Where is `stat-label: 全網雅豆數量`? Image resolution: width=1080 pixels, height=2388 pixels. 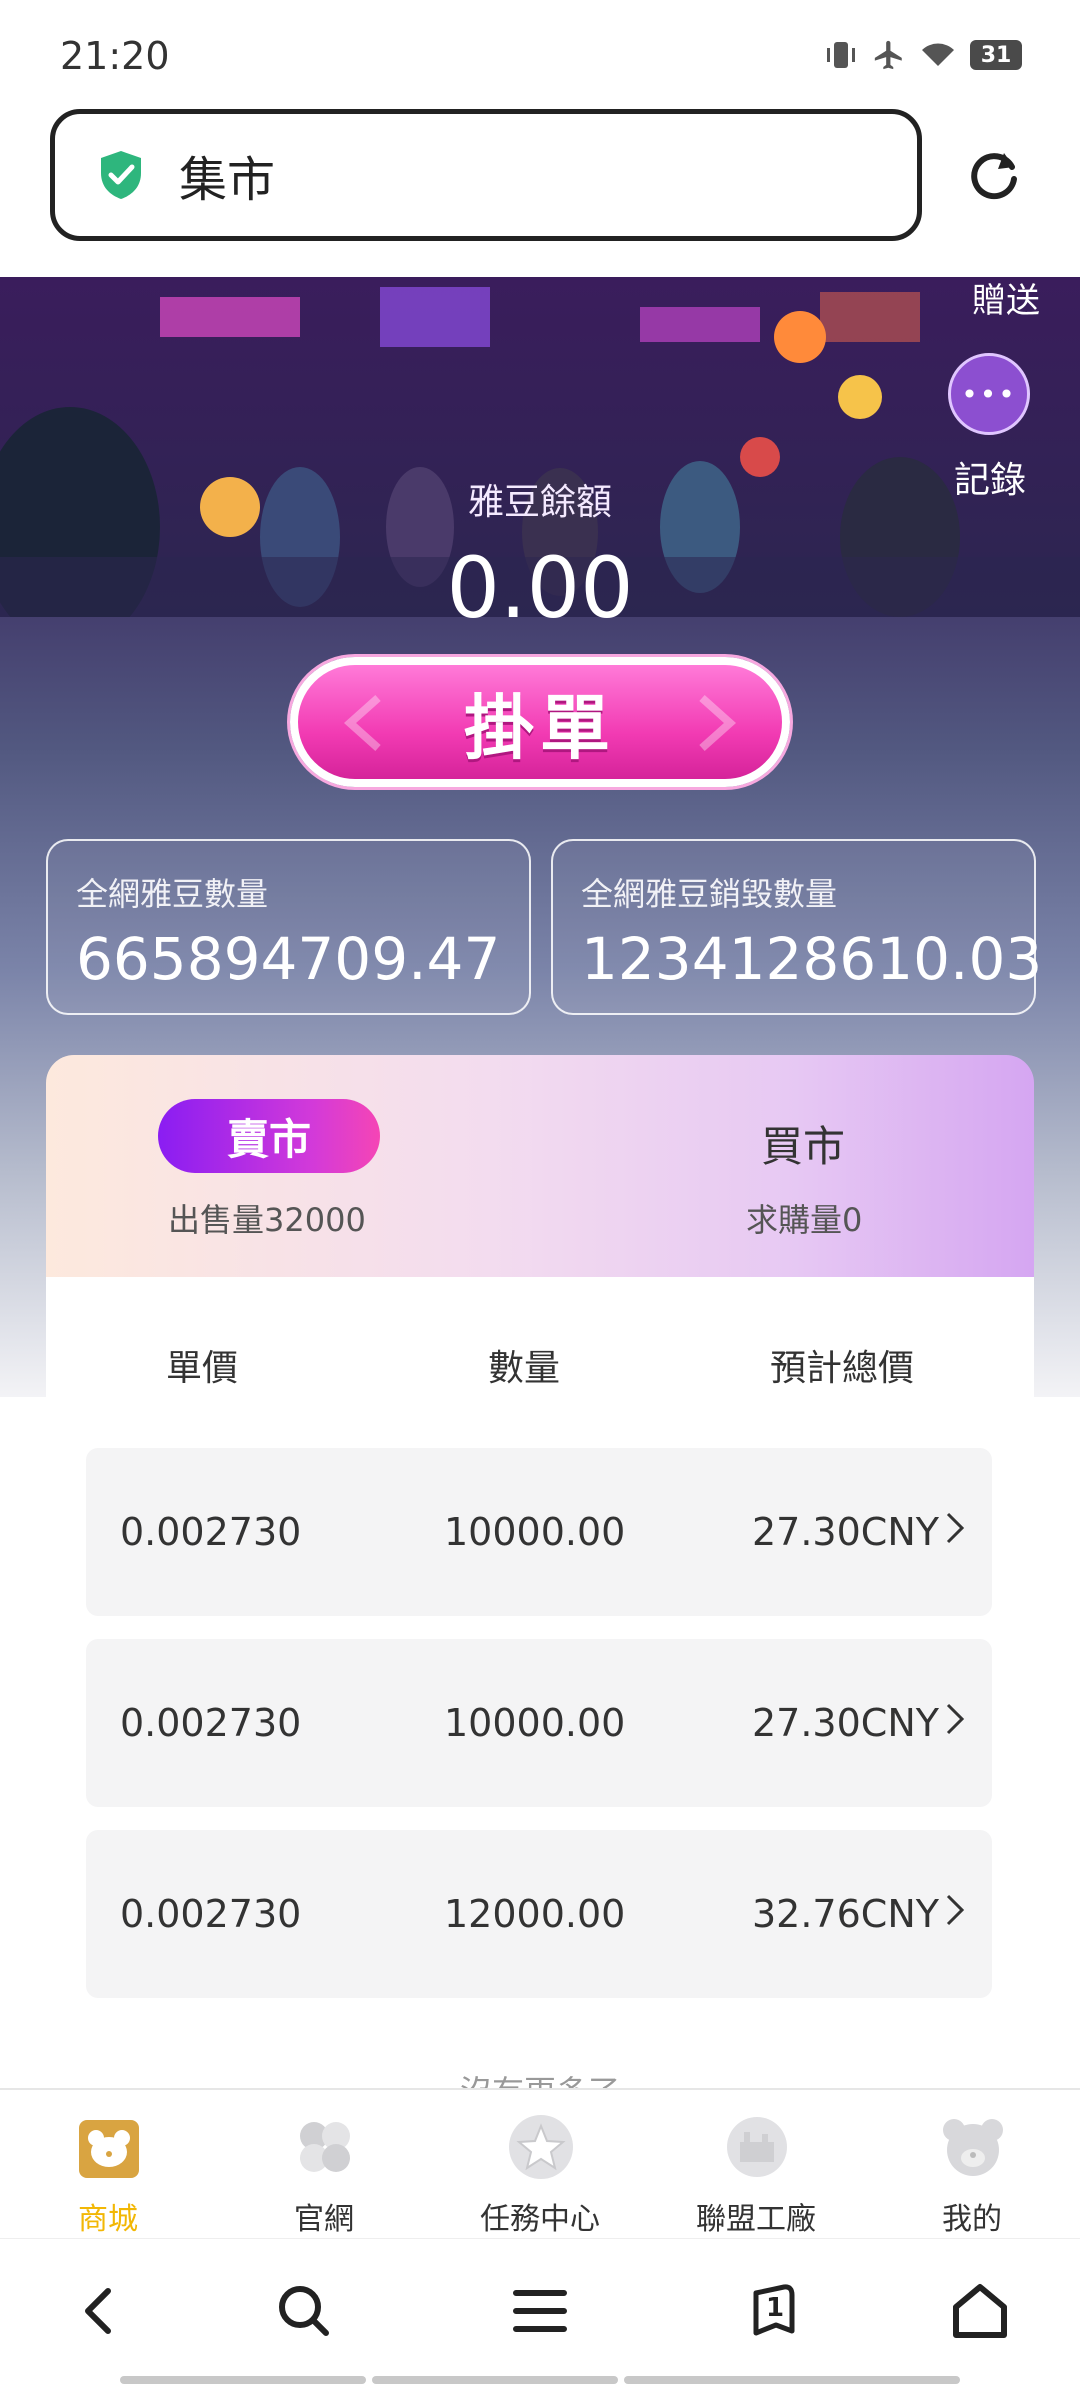 stat-label: 全網雅豆數量 is located at coordinates (172, 894).